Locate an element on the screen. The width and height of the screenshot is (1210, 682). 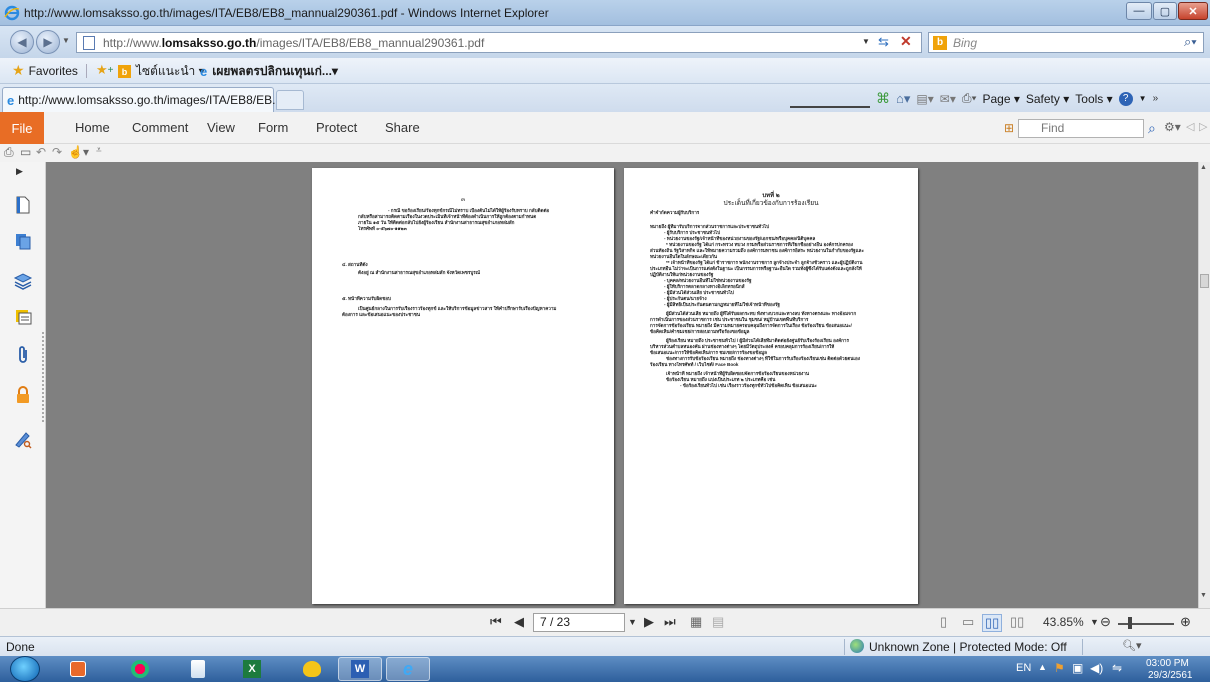
start-button is located at coordinates (25, 669).